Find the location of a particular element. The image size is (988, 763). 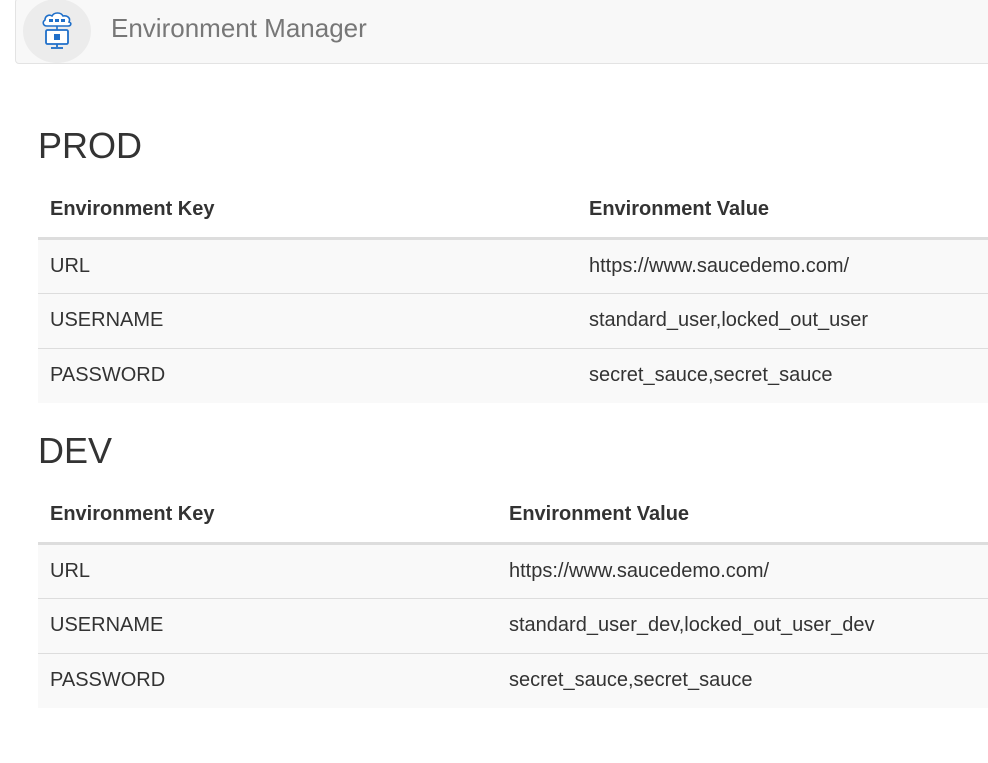

env-heading: DEV is located at coordinates (75, 450).